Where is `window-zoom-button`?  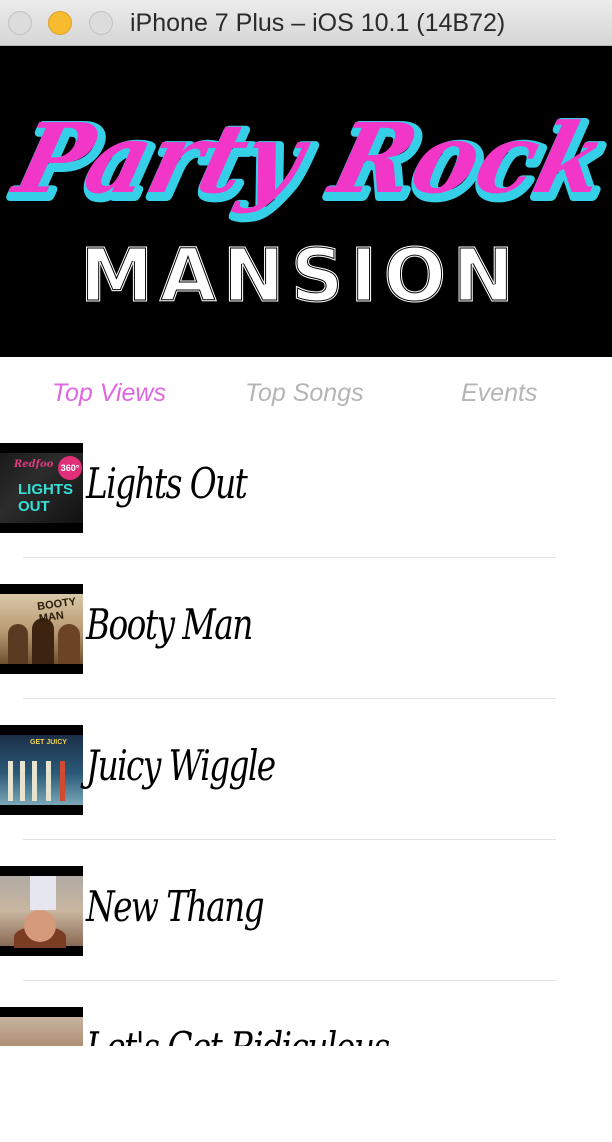 window-zoom-button is located at coordinates (101, 23).